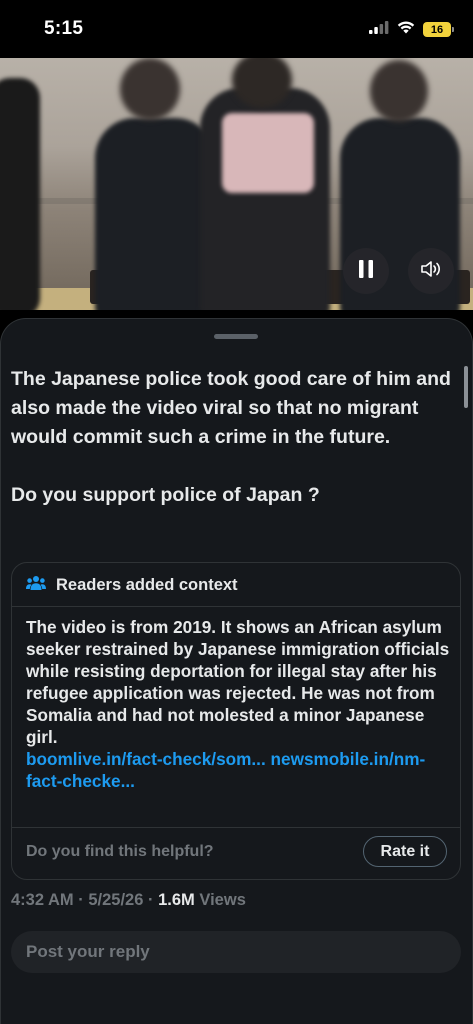  I want to click on pause-button, so click(366, 271).